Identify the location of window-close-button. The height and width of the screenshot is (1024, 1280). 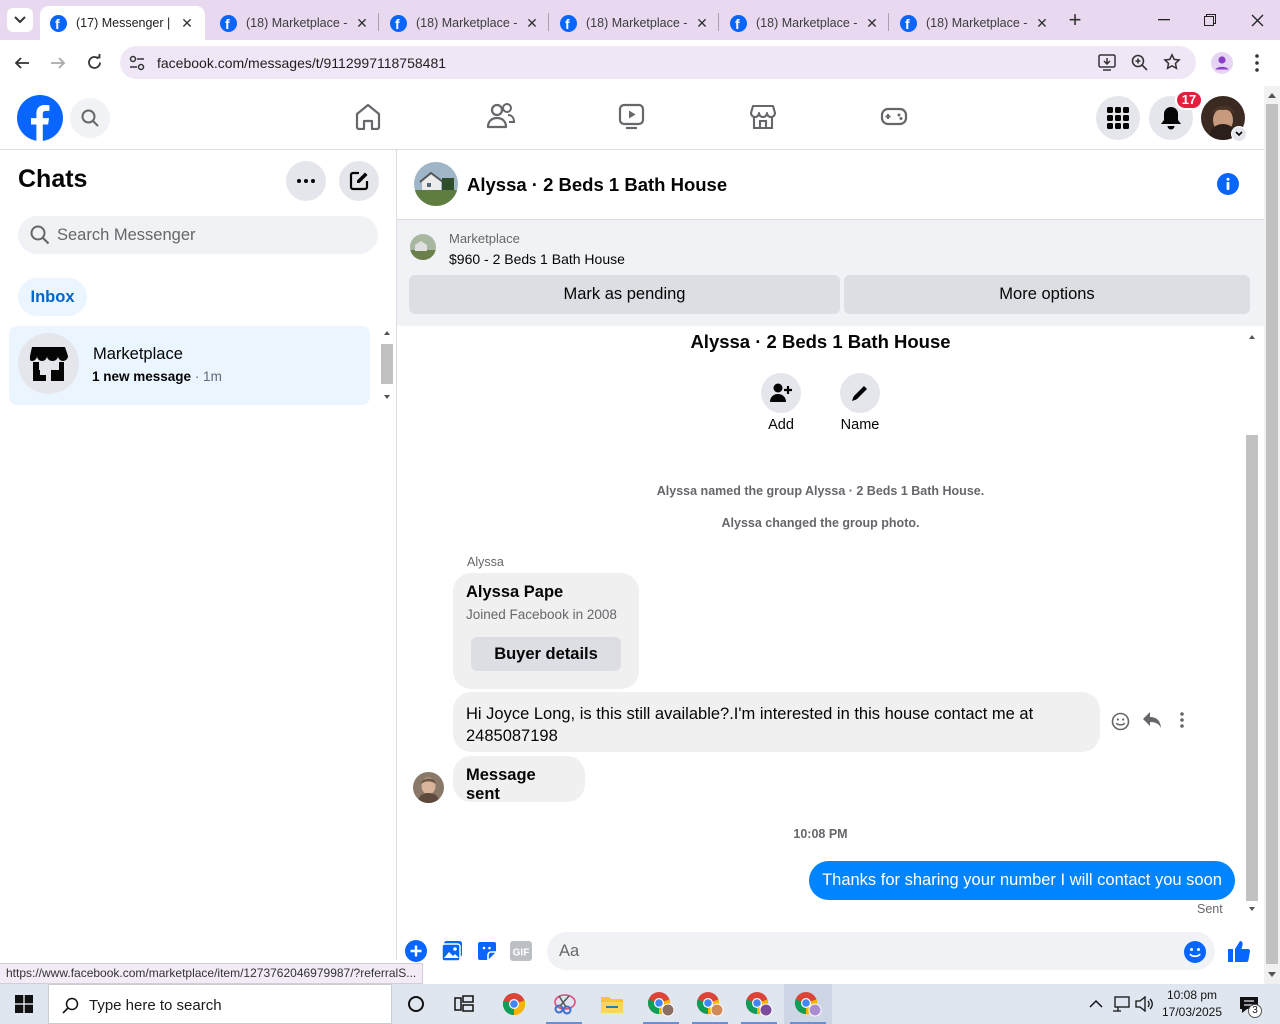
(1257, 20).